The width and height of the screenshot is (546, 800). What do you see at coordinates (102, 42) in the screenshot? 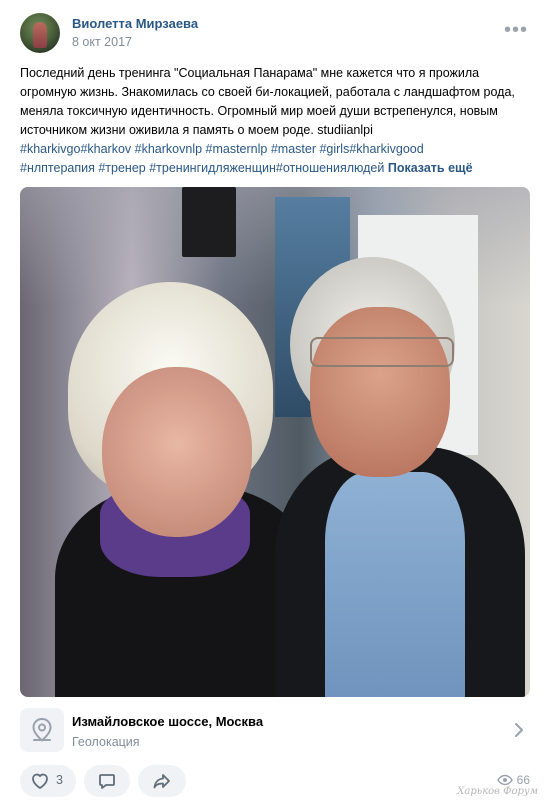
I see `post-date: 8 окт 2017` at bounding box center [102, 42].